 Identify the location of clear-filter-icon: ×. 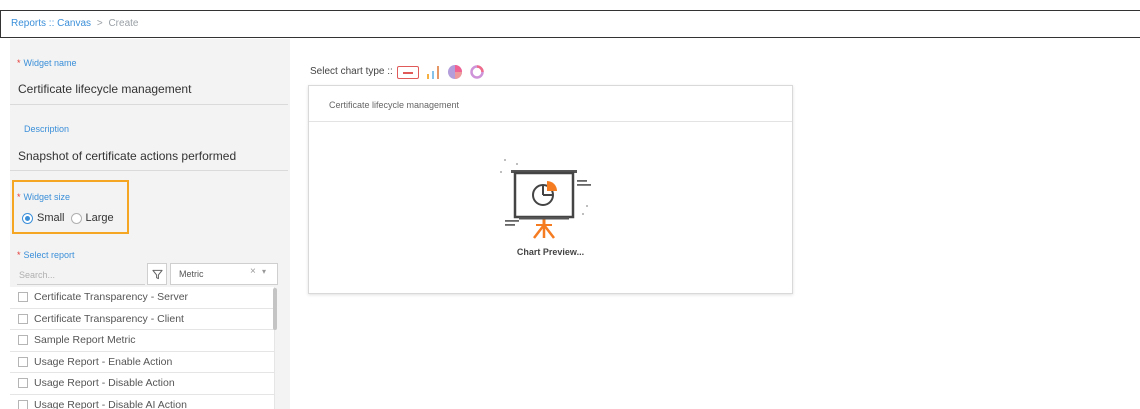
(253, 271).